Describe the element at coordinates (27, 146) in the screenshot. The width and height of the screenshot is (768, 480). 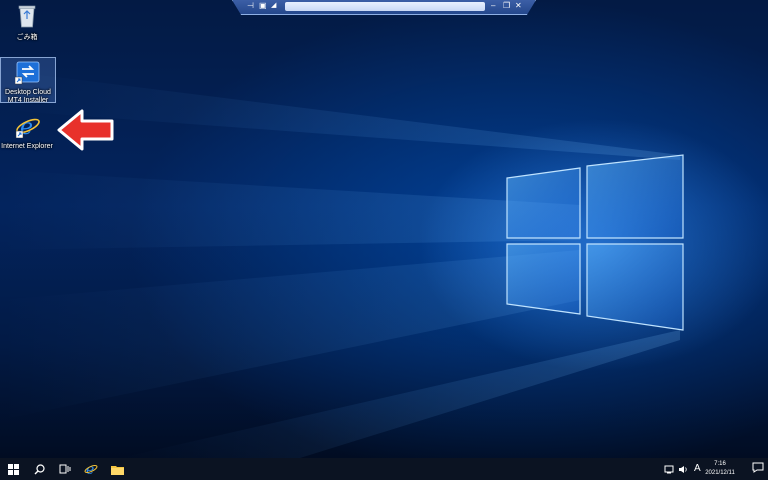
I see `internet-explorer-label: Internet Explorer` at that location.